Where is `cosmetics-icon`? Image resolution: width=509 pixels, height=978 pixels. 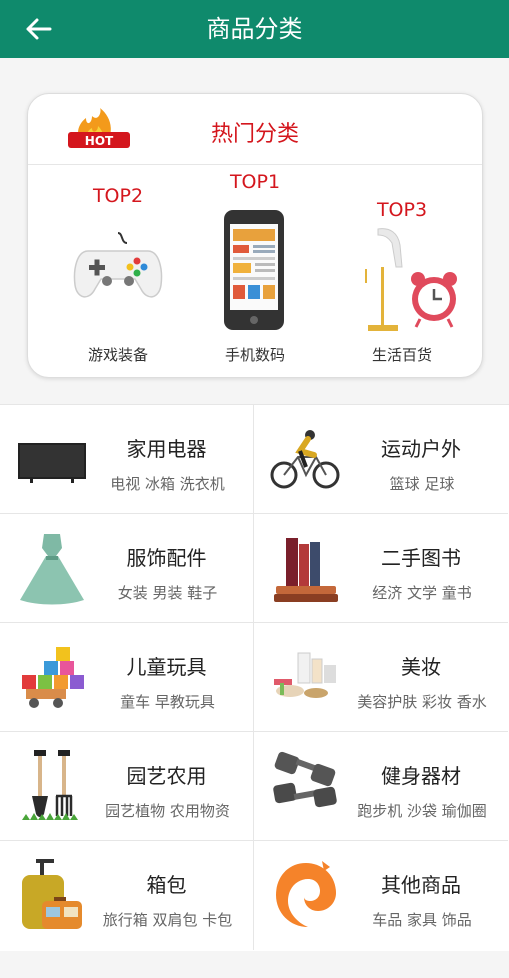
cosmetics-icon is located at coordinates (305, 675).